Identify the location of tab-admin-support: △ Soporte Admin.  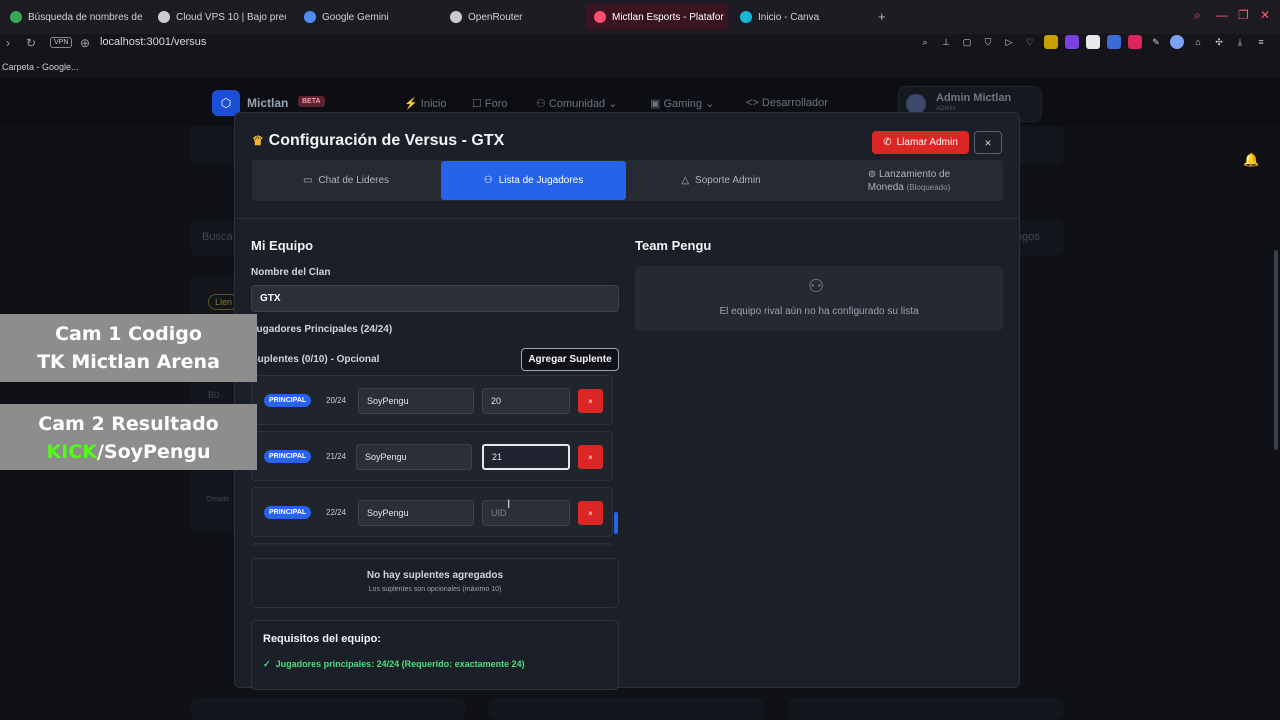
(721, 180).